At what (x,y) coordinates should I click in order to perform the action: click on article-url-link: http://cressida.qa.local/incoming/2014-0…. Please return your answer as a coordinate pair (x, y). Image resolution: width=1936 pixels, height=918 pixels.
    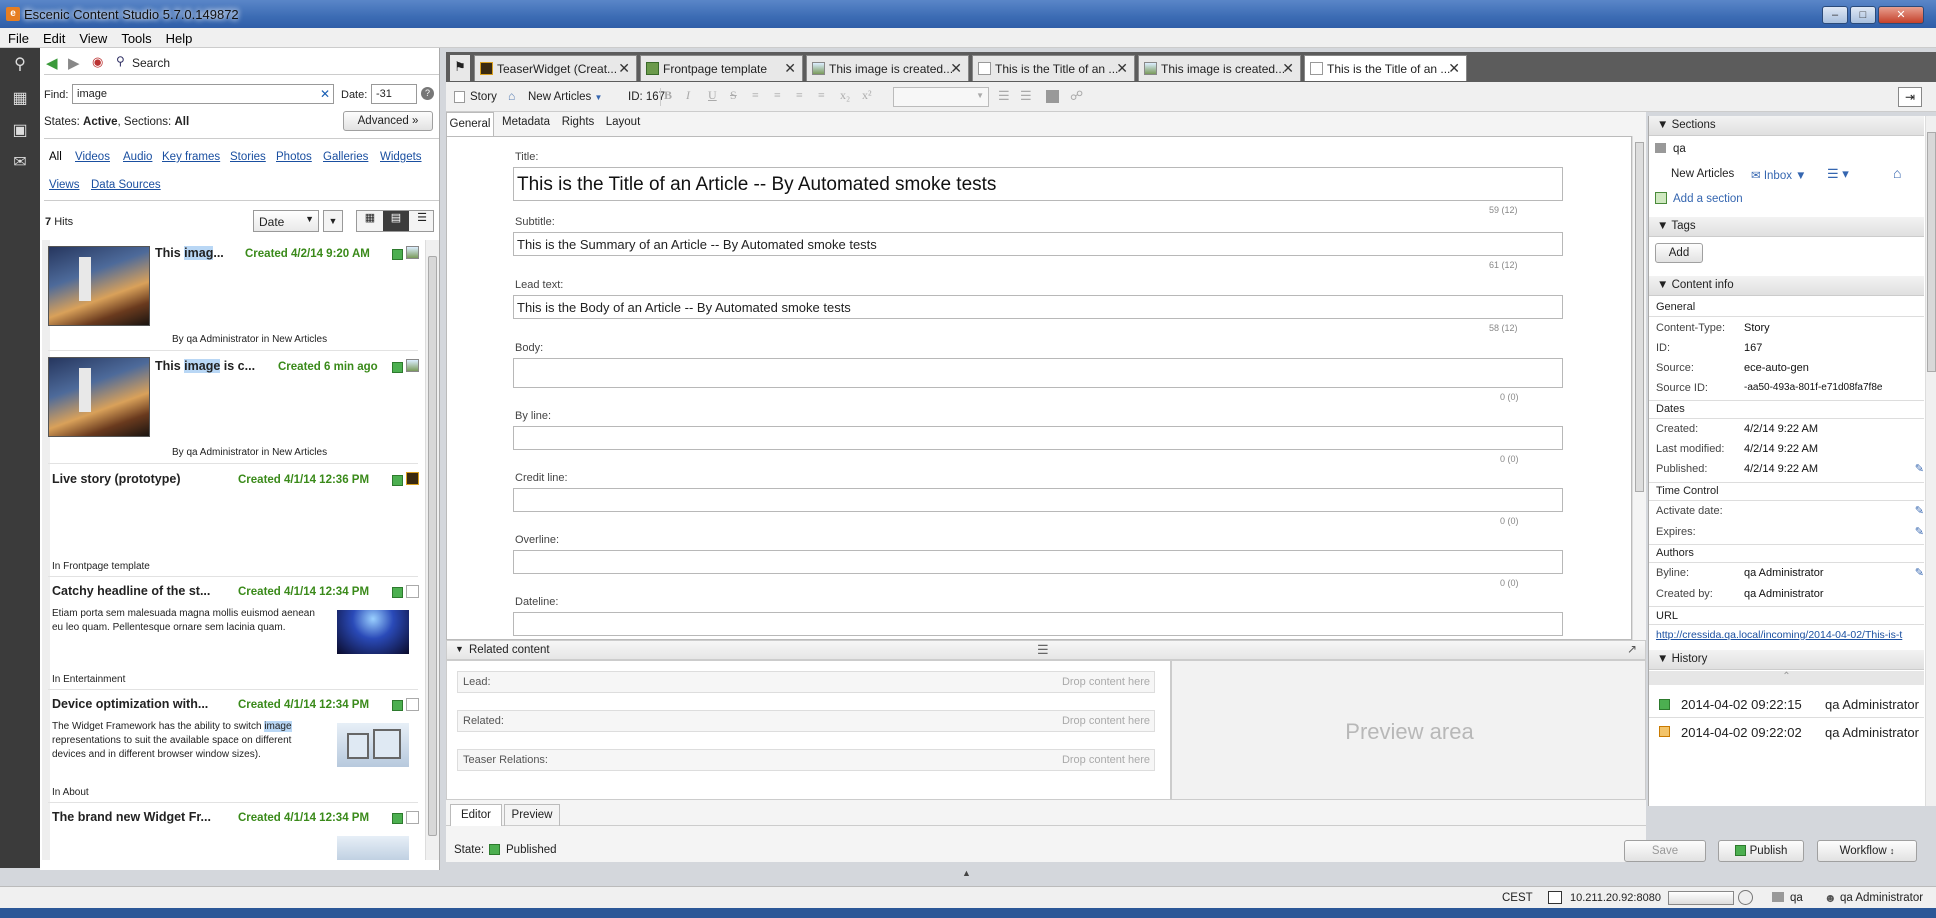
    Looking at the image, I should click on (1789, 635).